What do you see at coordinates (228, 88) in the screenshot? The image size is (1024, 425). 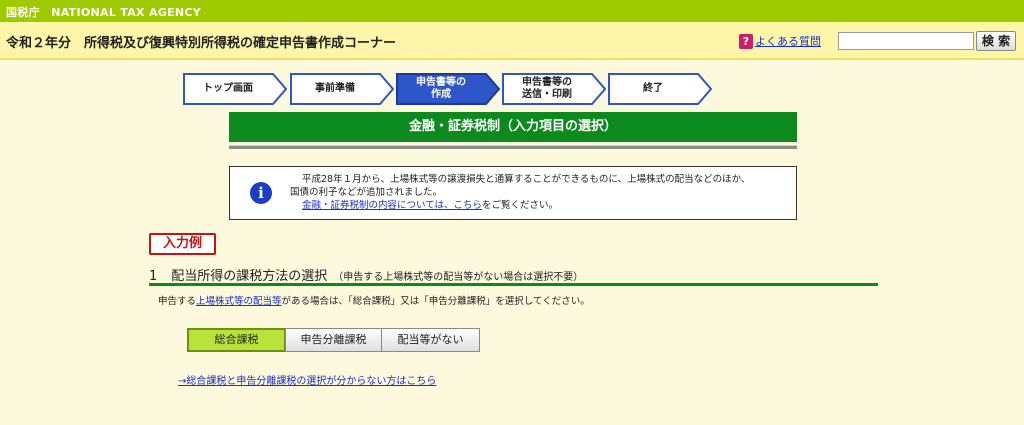 I see `step-label: トップ画面` at bounding box center [228, 88].